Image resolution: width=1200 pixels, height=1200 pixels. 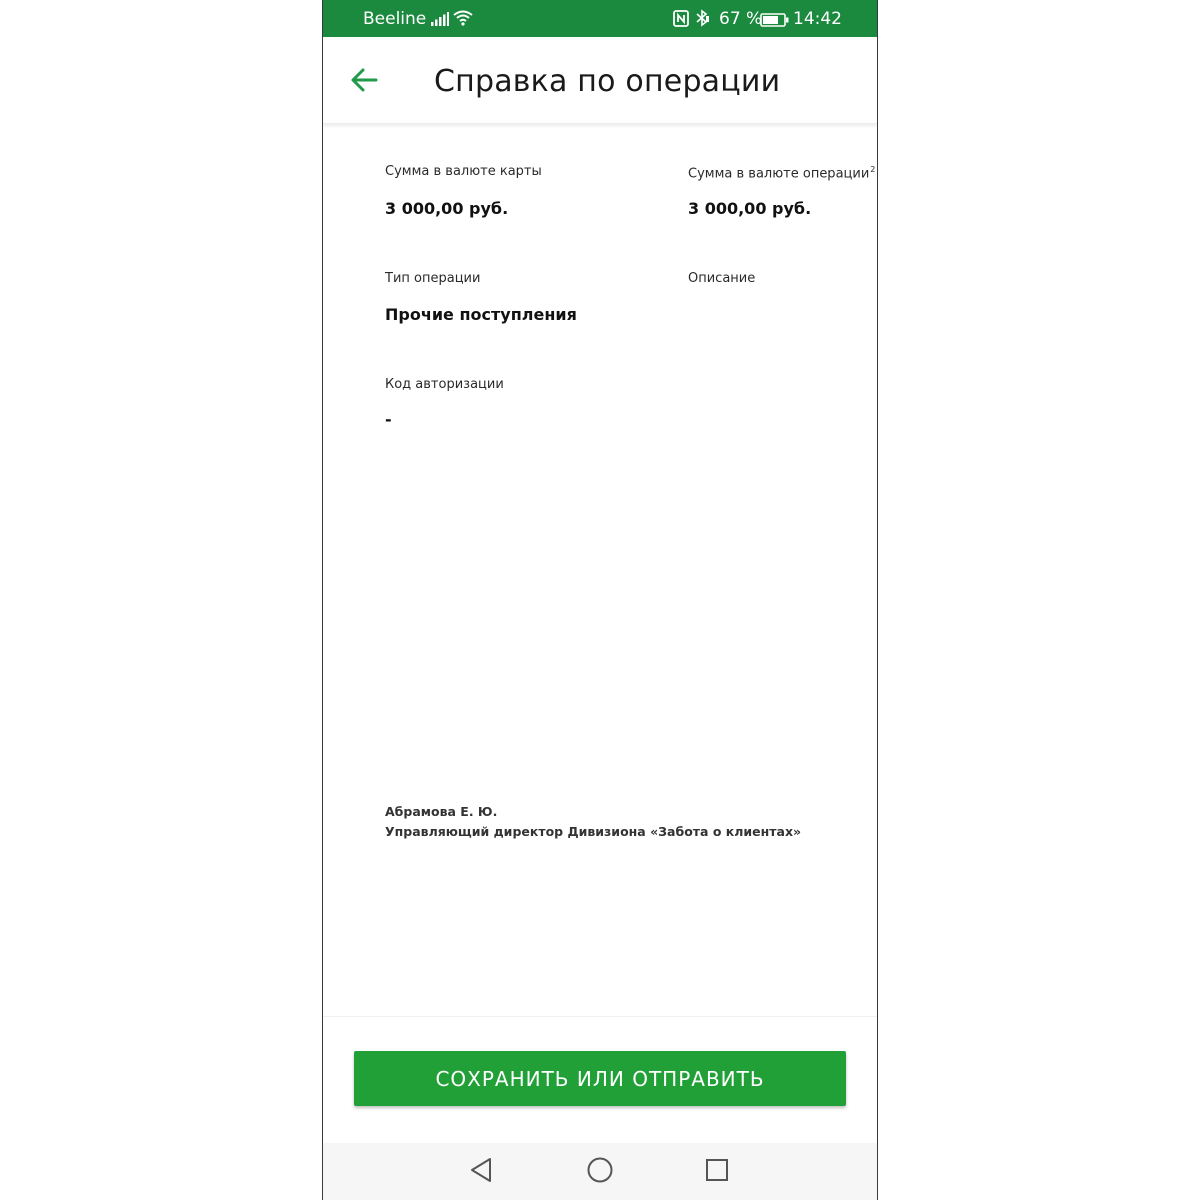 I want to click on save-or-send-button: СОХРАНИТЬ ИЛИ ОТПРАВИТЬ, so click(x=600, y=1078).